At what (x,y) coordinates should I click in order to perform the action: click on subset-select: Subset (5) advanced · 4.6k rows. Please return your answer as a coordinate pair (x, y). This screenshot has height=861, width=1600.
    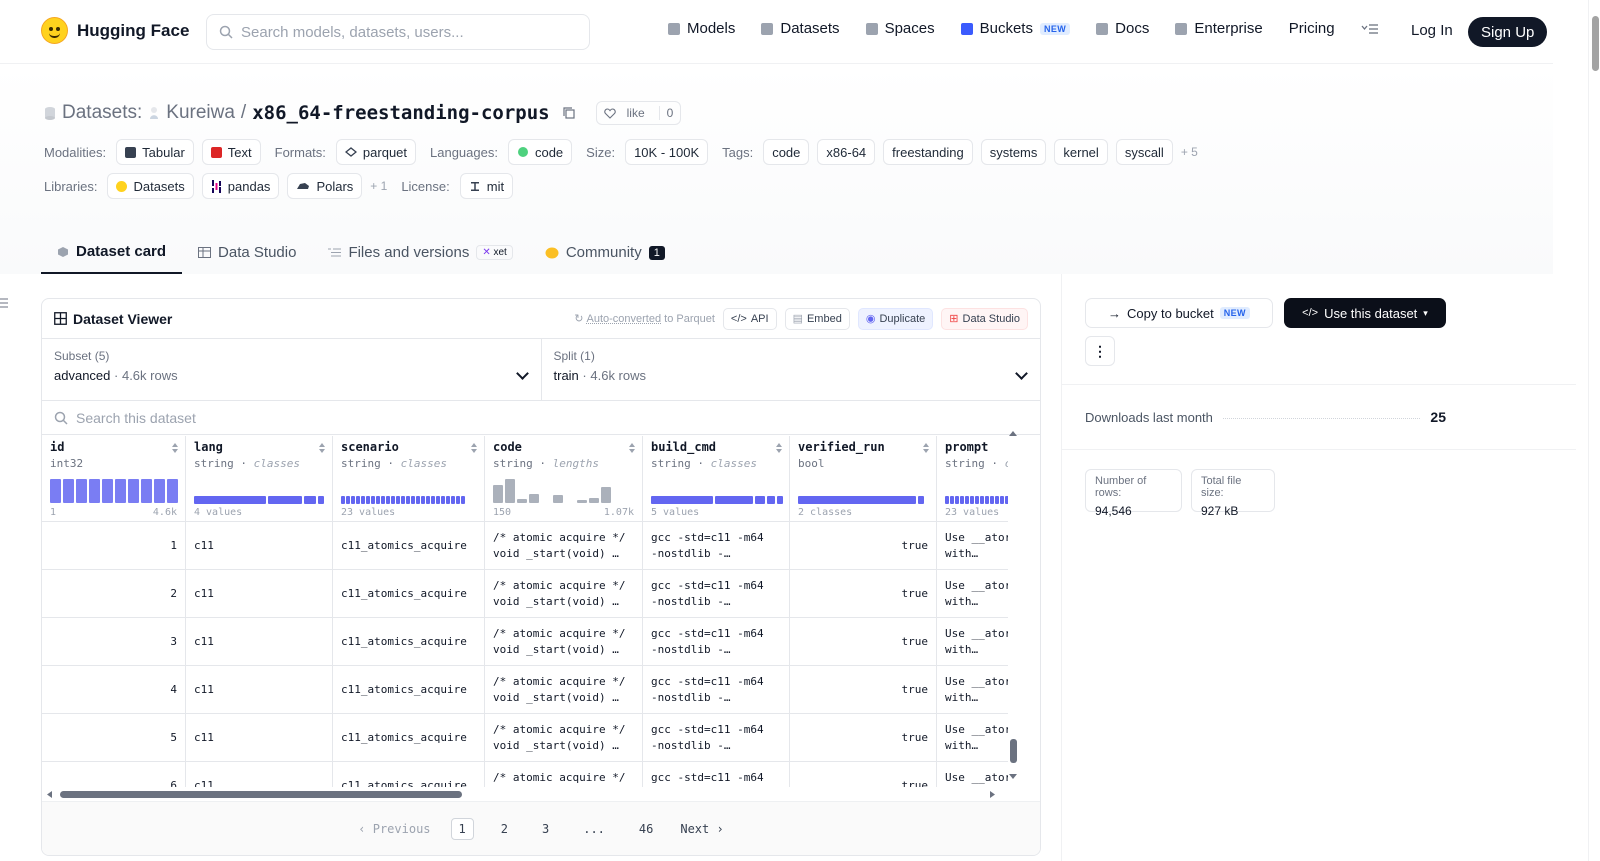
    Looking at the image, I should click on (291, 369).